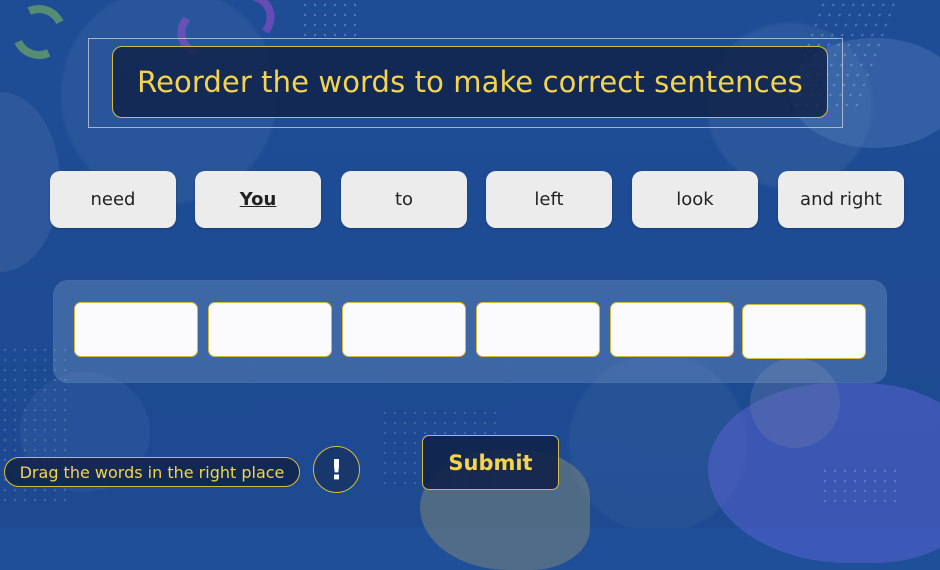 The image size is (940, 570). Describe the element at coordinates (695, 199) in the screenshot. I see `word-tile: look` at that location.